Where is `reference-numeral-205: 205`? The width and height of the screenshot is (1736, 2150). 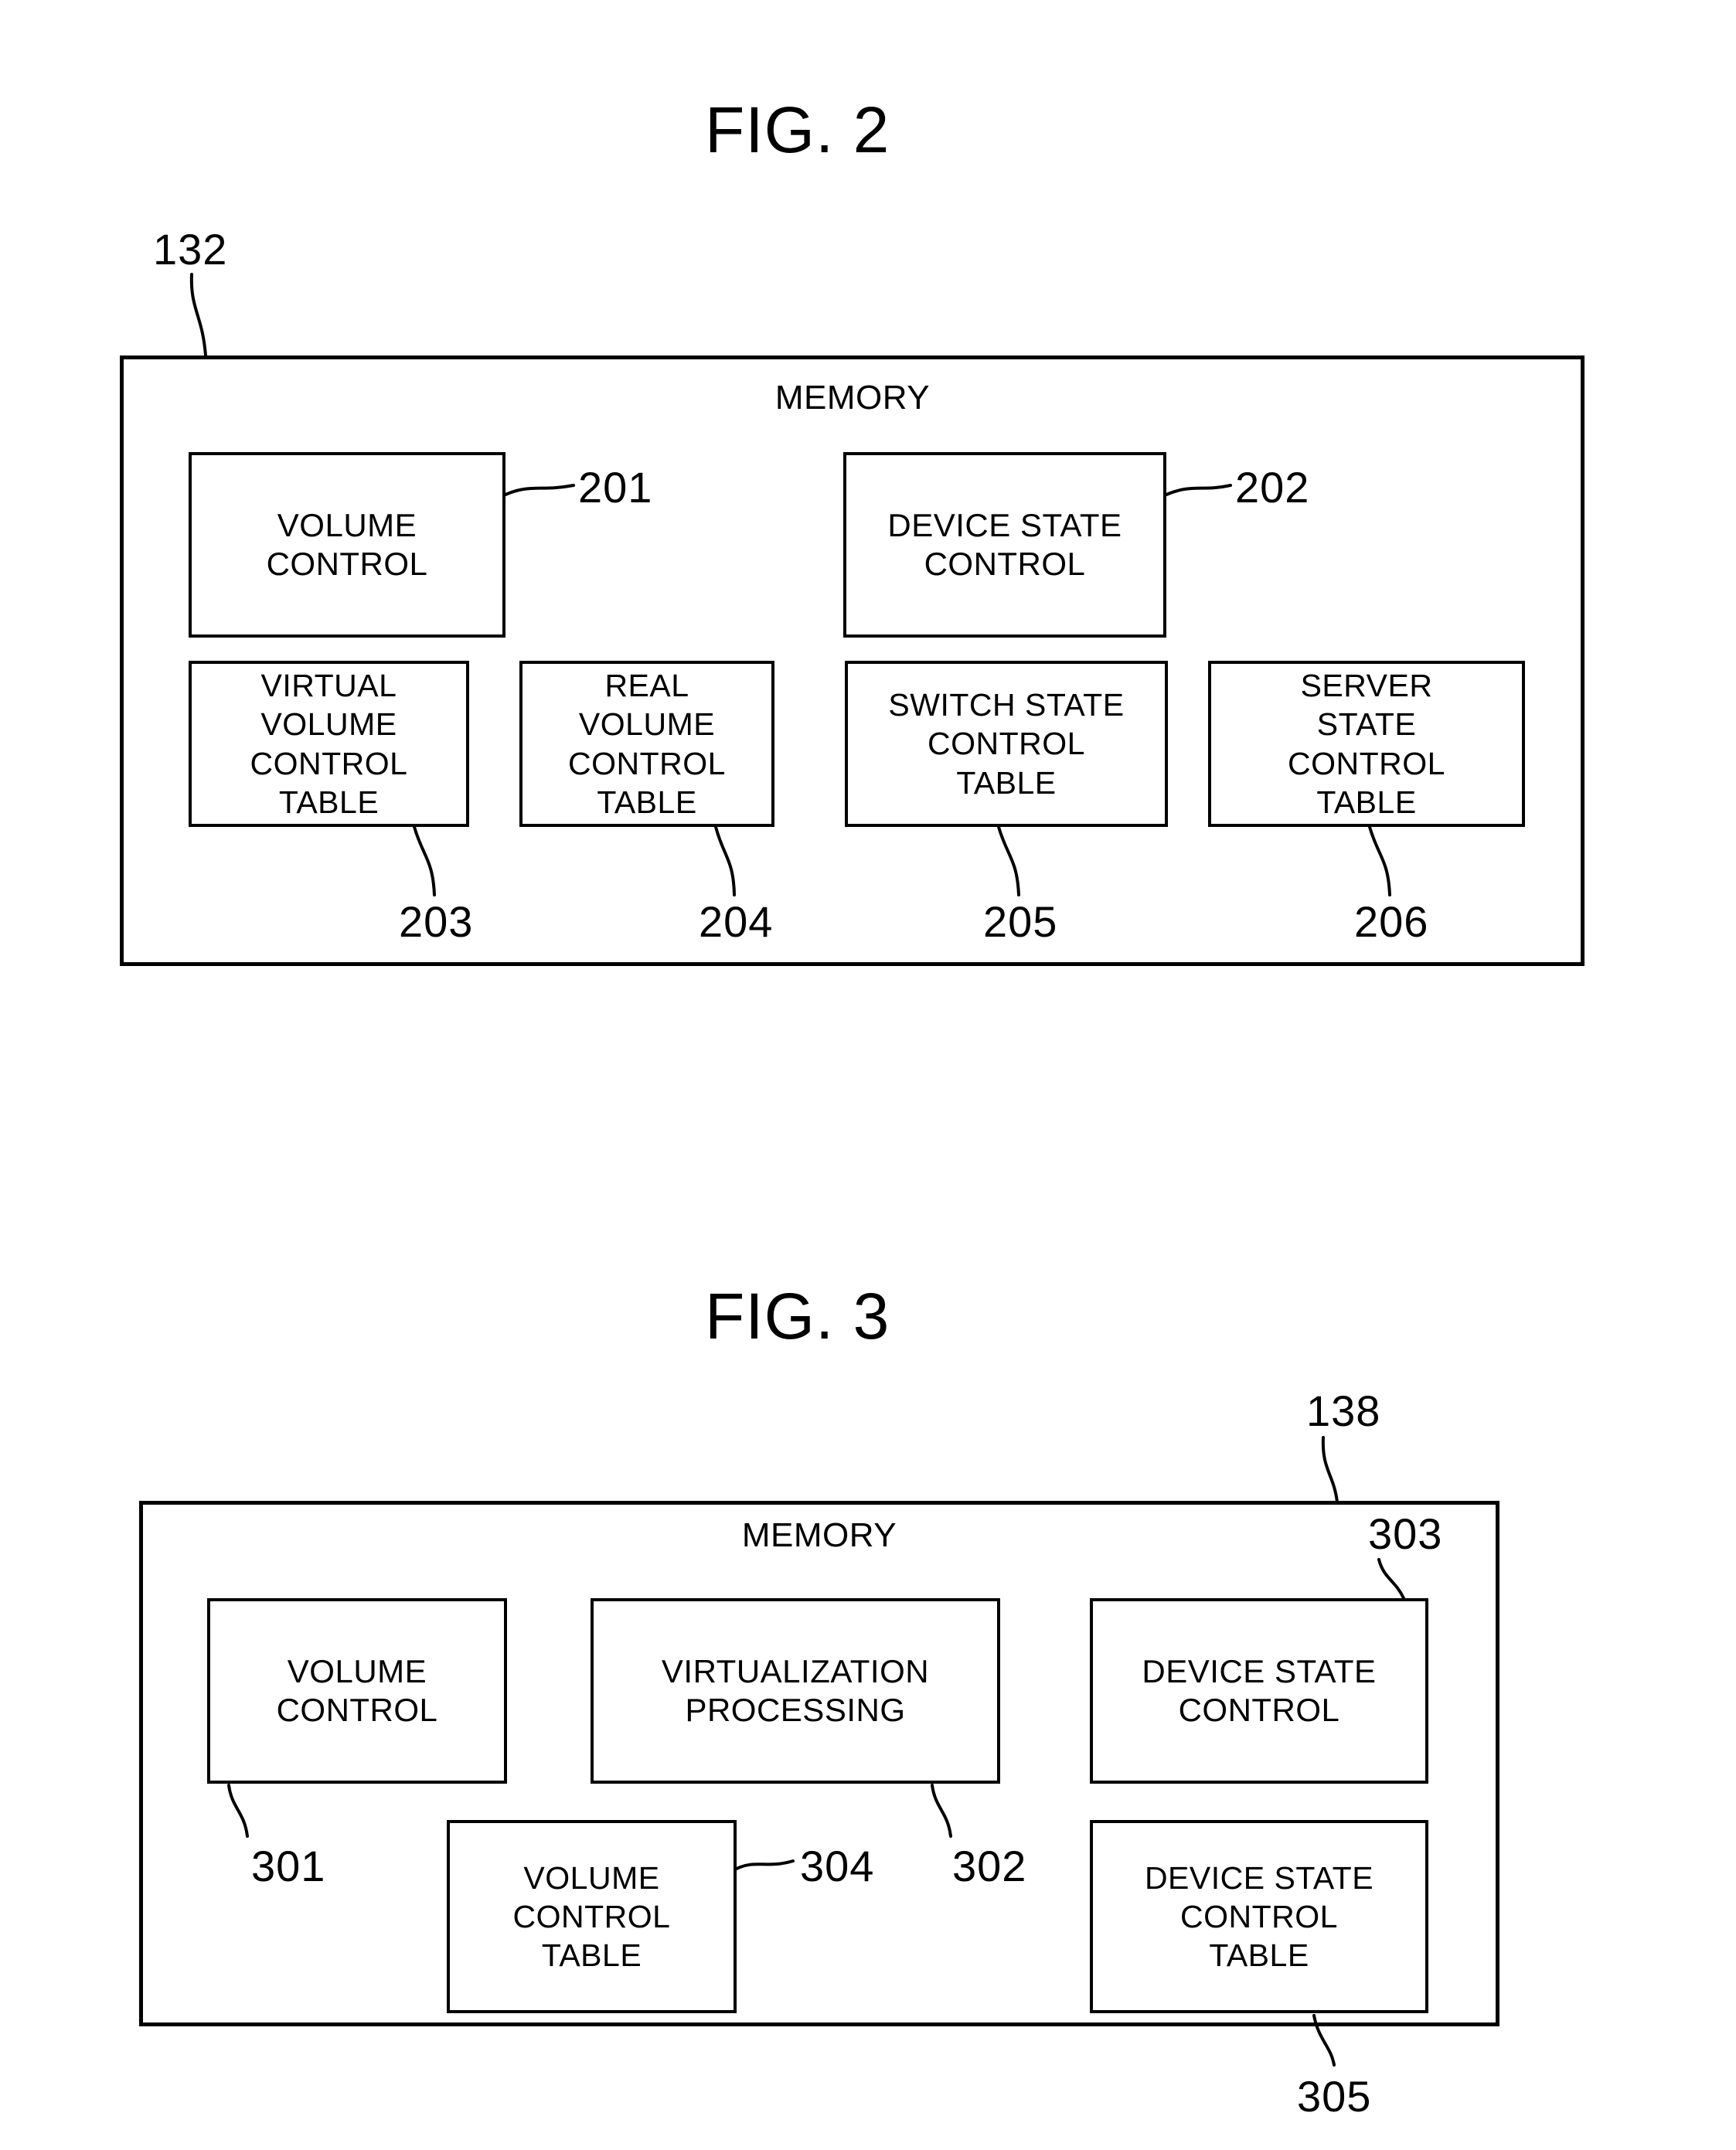 reference-numeral-205: 205 is located at coordinates (1021, 921).